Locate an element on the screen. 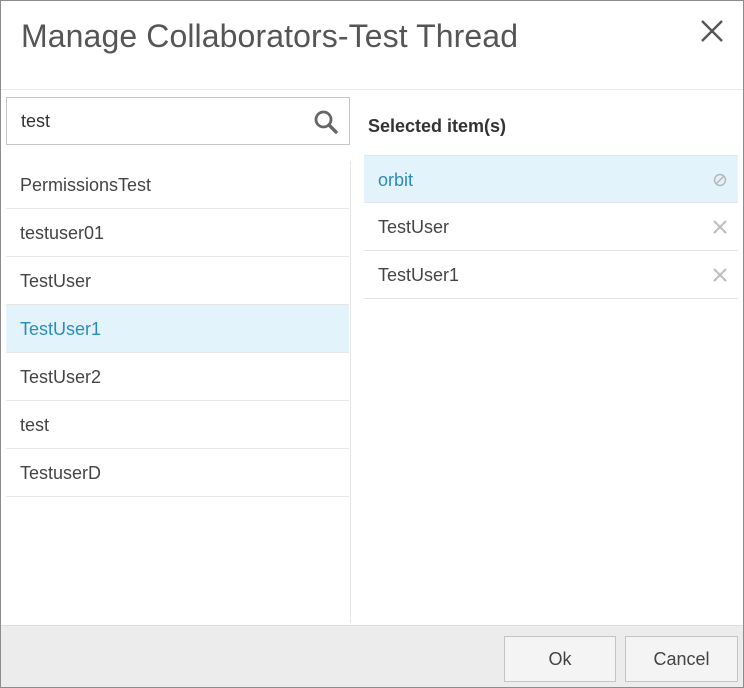 This screenshot has height=688, width=744. ok-button: Ok is located at coordinates (560, 659).